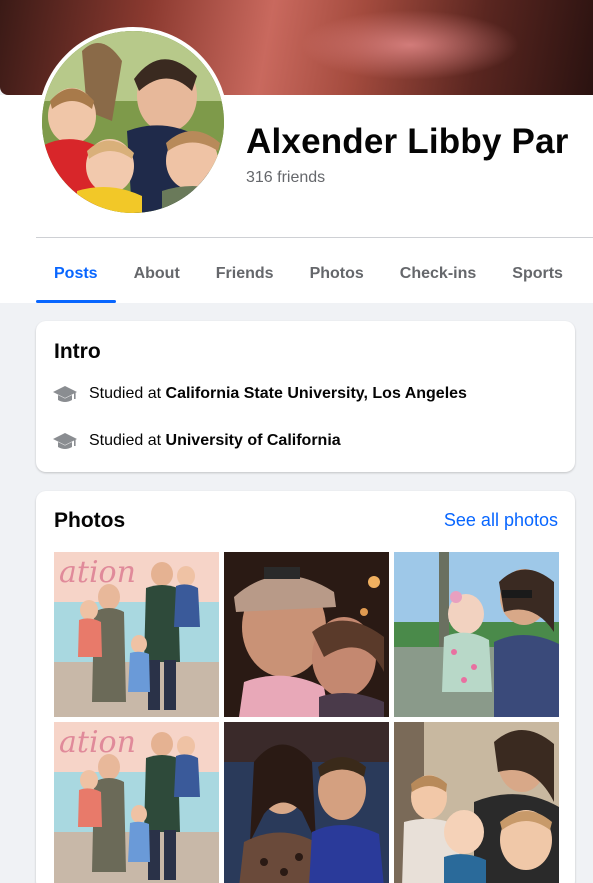  Describe the element at coordinates (285, 178) in the screenshot. I see `friends-count: 316 friends` at that location.